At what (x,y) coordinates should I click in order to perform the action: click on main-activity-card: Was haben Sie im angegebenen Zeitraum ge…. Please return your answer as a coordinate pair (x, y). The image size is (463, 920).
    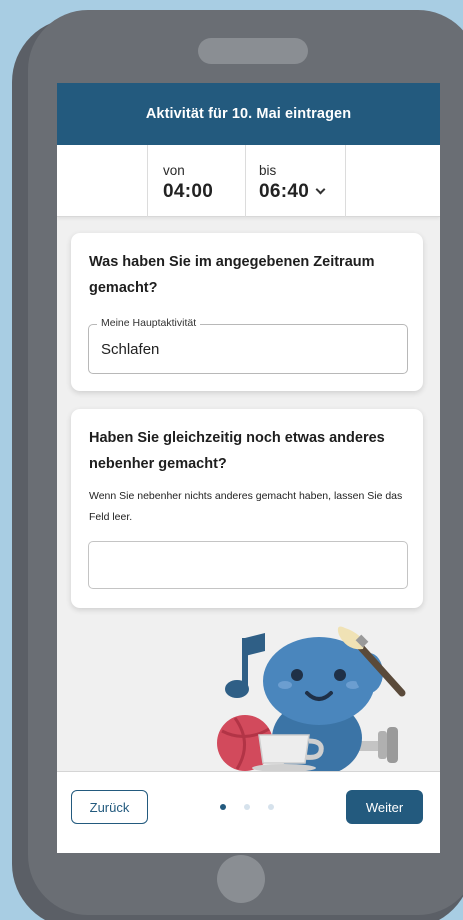
    Looking at the image, I should click on (247, 312).